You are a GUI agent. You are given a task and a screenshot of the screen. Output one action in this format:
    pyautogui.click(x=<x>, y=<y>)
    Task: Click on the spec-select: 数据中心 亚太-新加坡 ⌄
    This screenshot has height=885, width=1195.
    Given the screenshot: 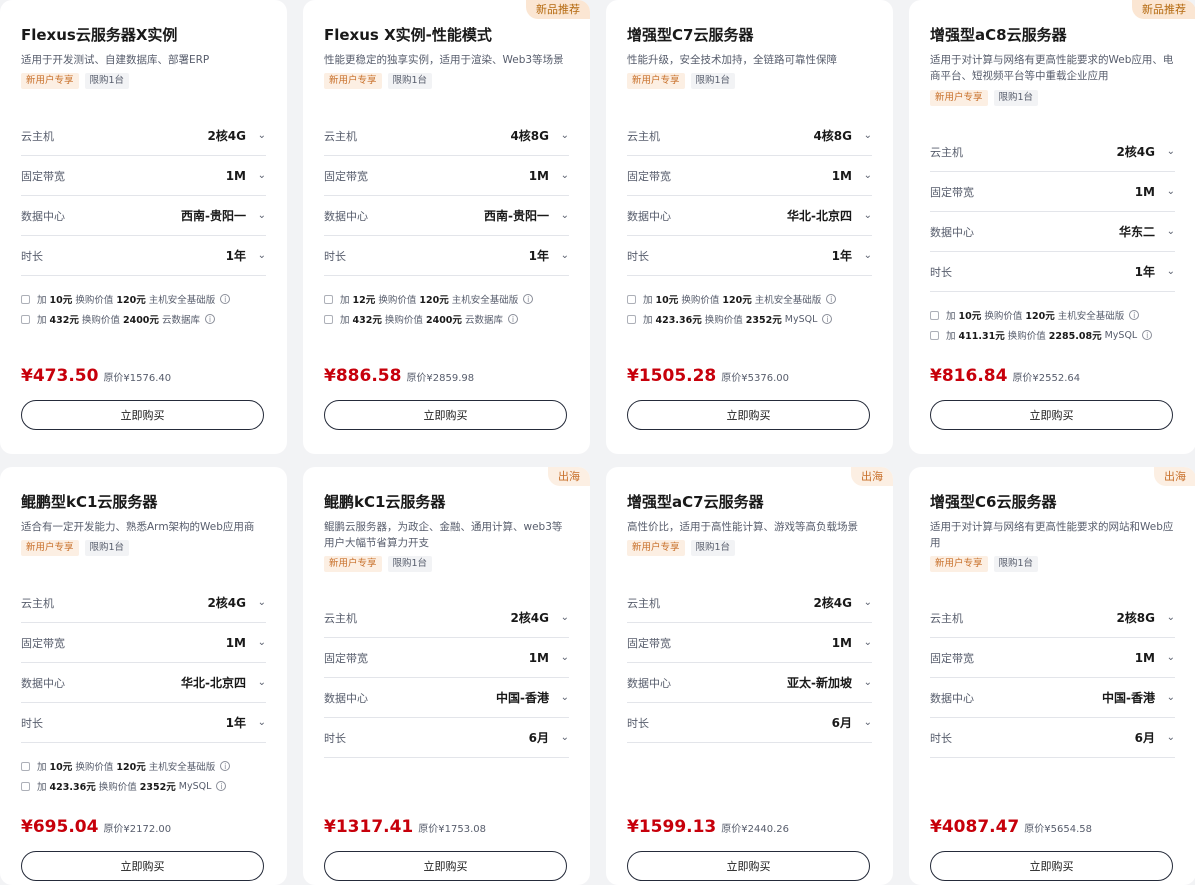 What is the action you would take?
    pyautogui.click(x=749, y=683)
    